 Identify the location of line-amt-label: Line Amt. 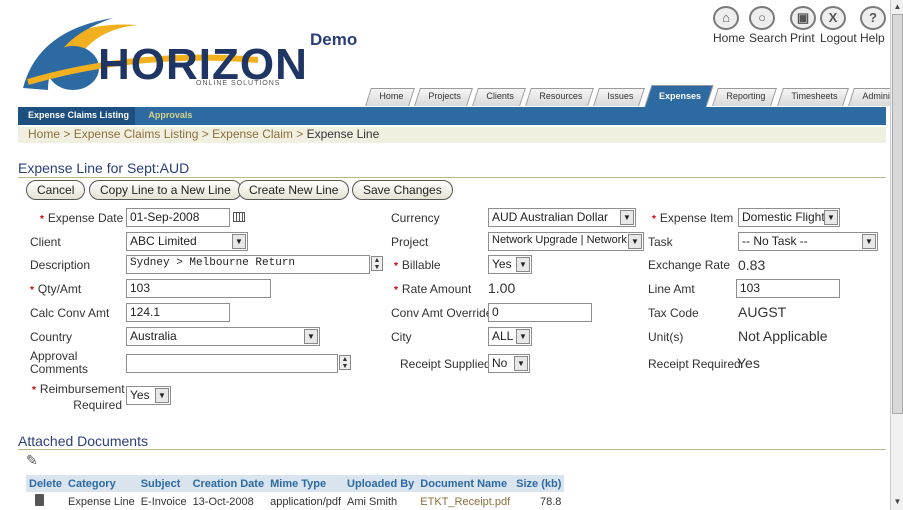
(671, 289).